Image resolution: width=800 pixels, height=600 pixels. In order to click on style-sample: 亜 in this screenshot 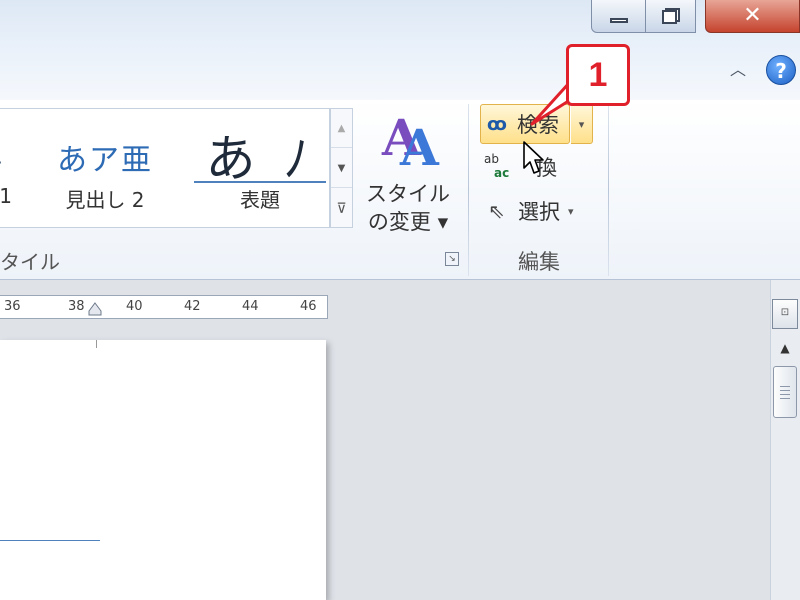, I will do `click(8, 151)`.